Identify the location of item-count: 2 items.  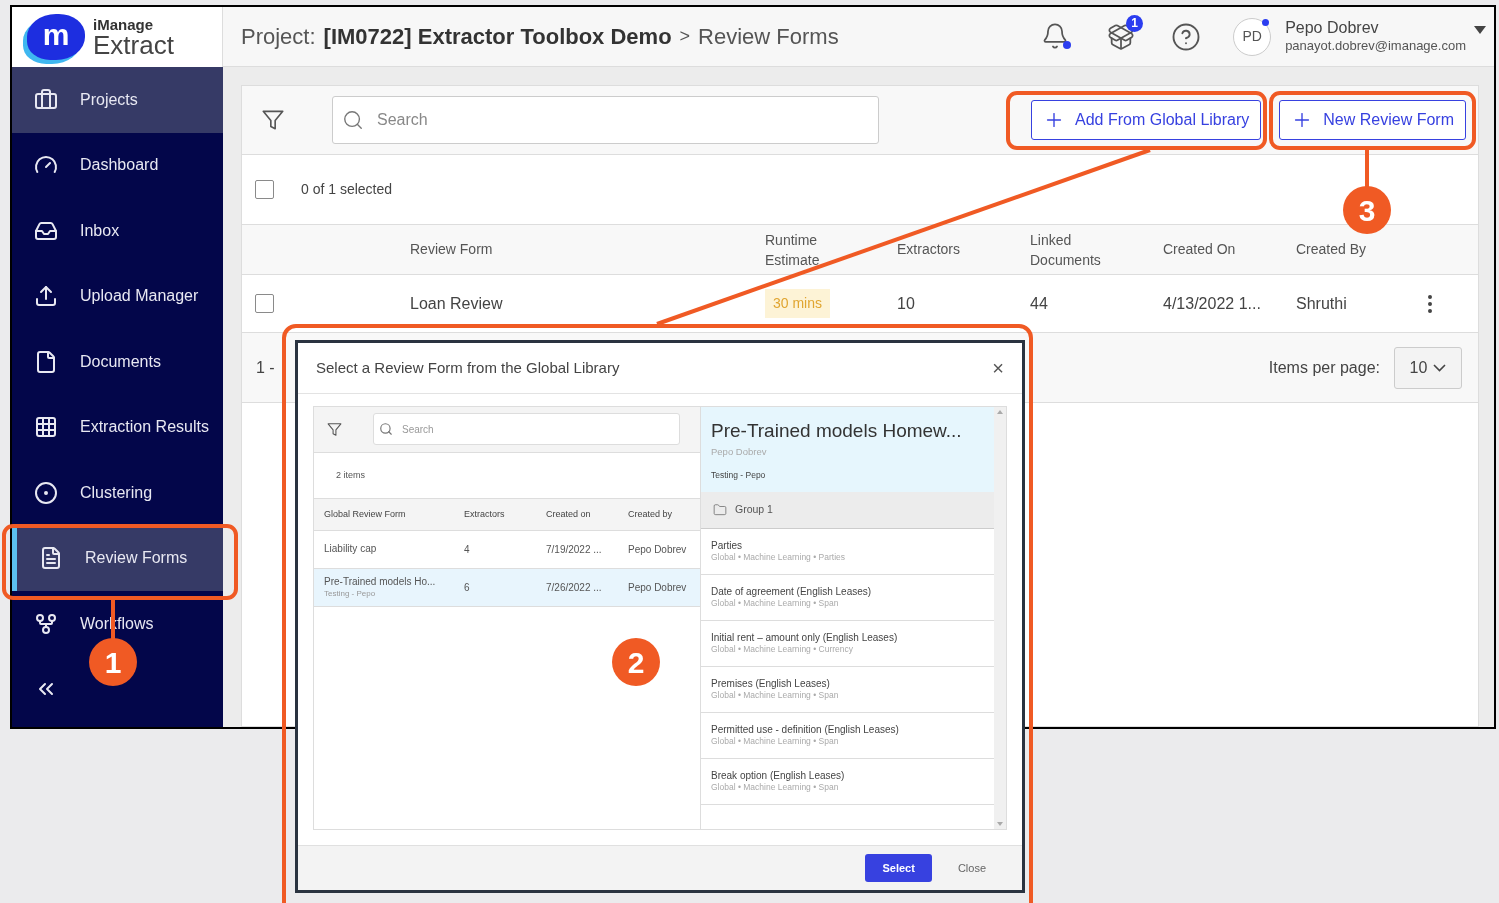
(350, 475).